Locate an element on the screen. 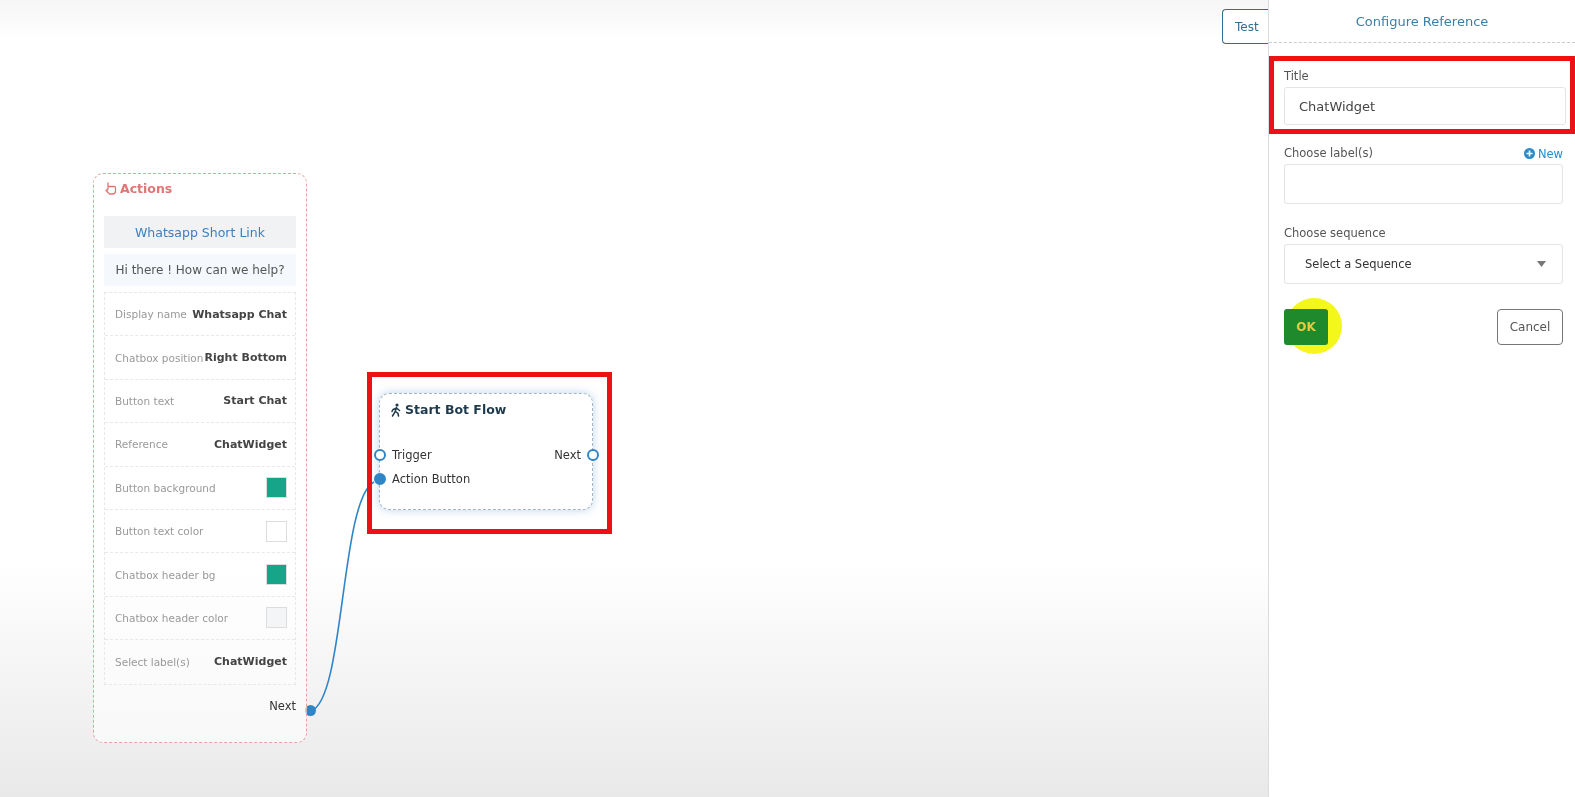 Image resolution: width=1575 pixels, height=797 pixels. field-label: Choose sequence is located at coordinates (1335, 233).